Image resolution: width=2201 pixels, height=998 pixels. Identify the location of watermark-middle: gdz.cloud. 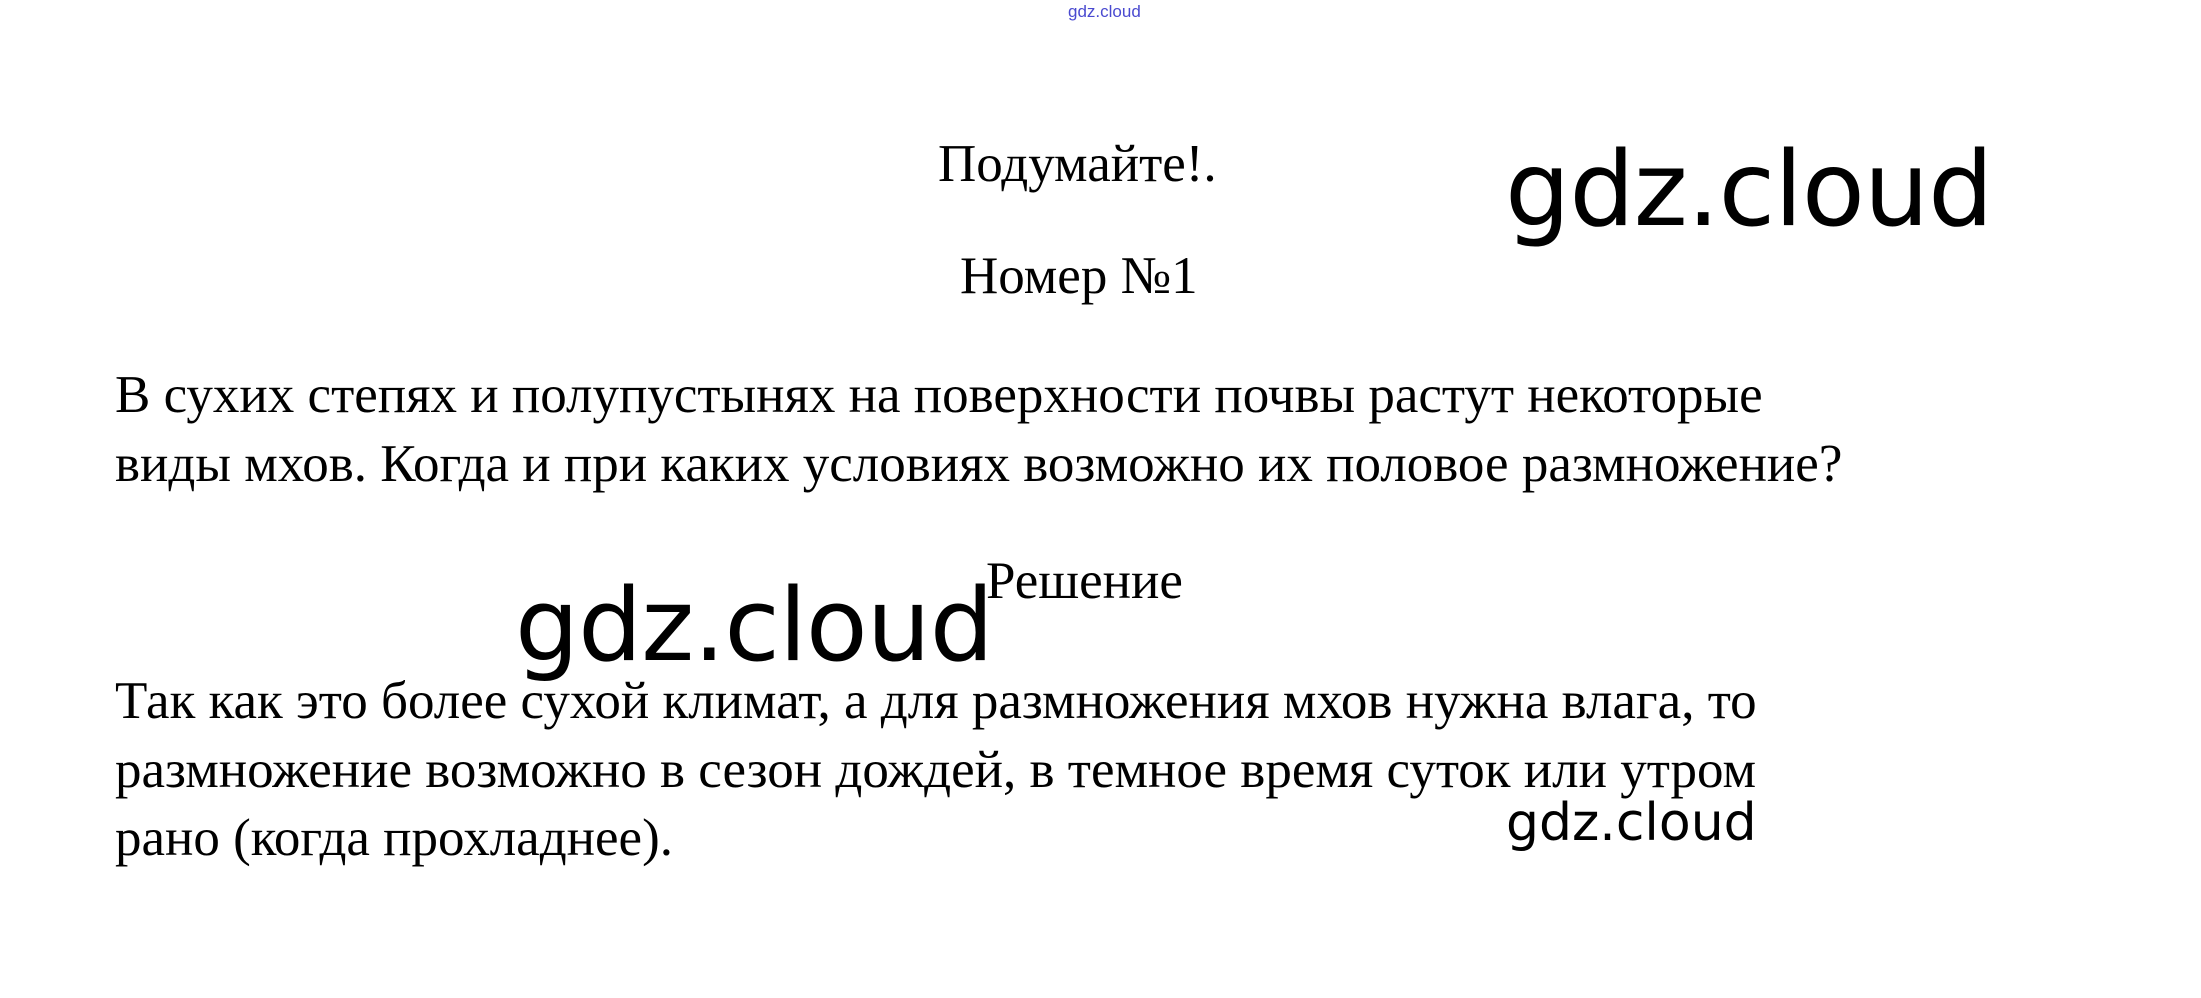
(754, 625).